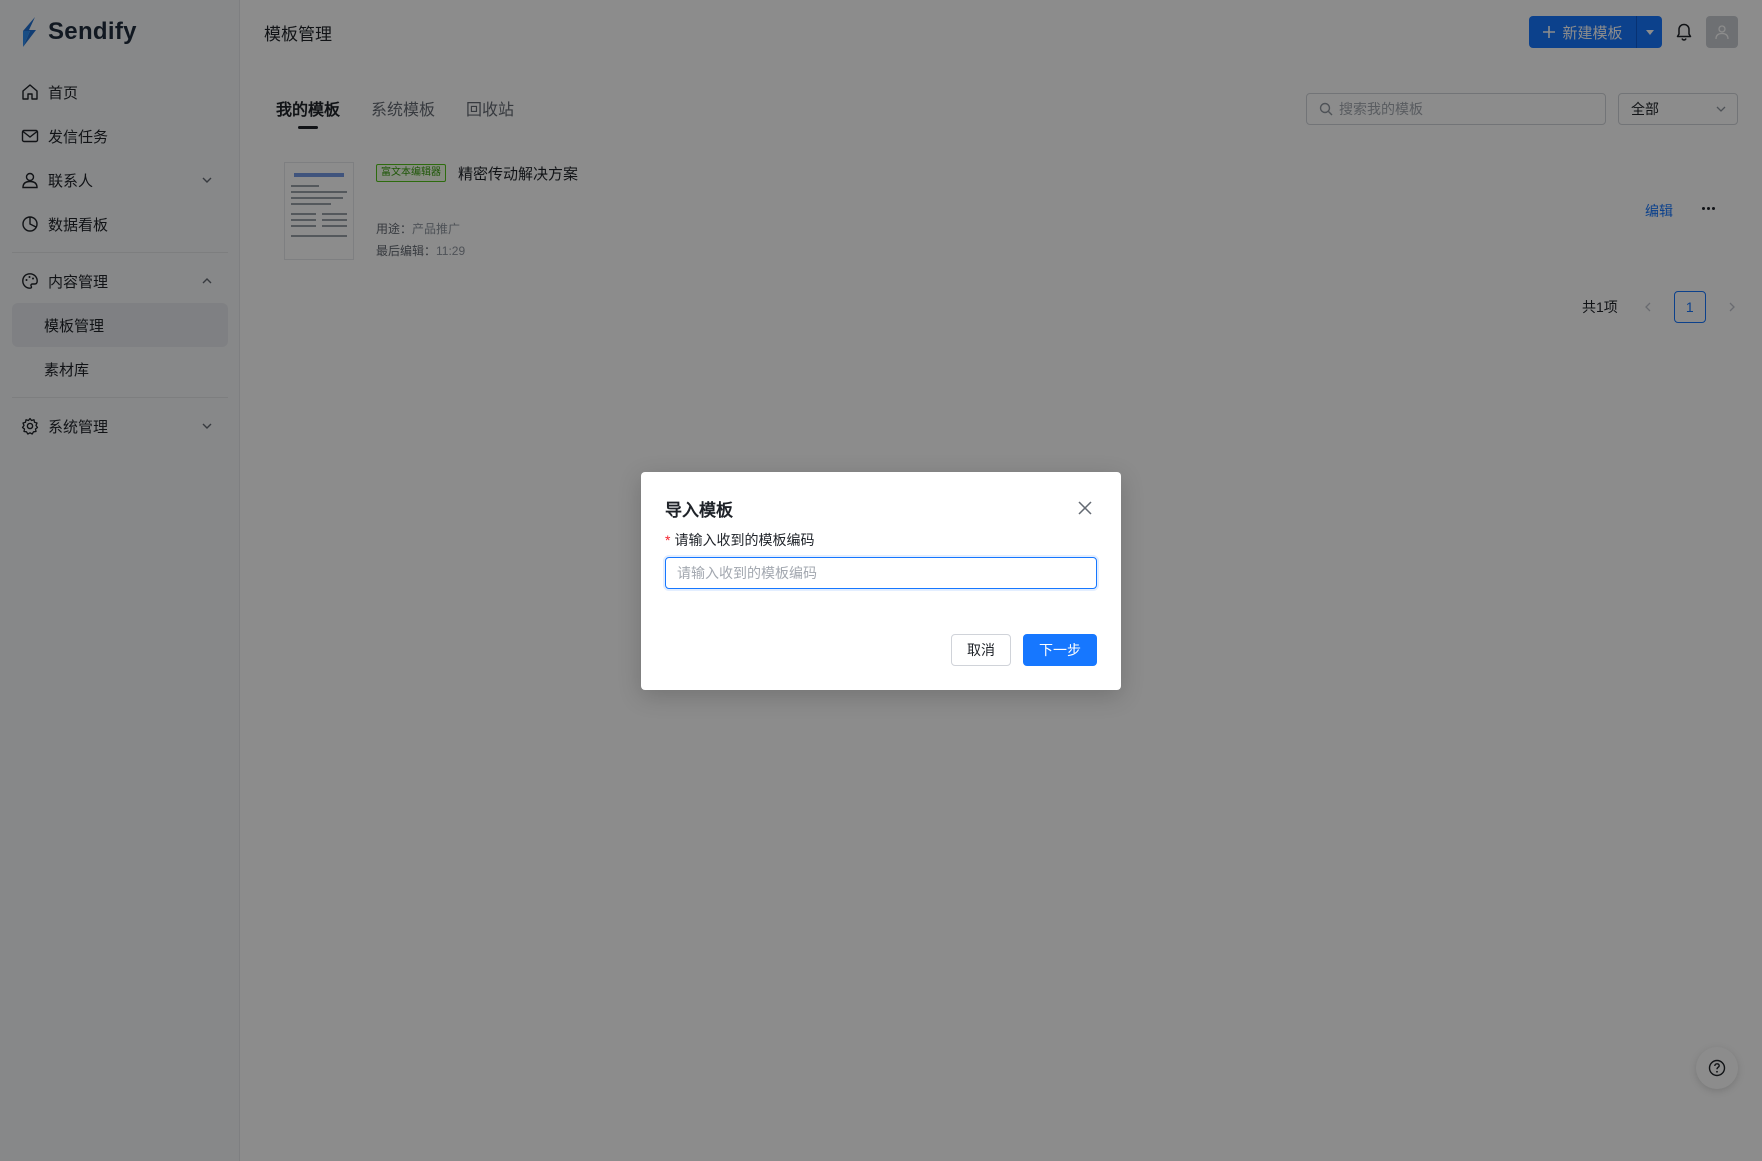 This screenshot has width=1762, height=1161. What do you see at coordinates (1060, 650) in the screenshot?
I see `next-step-button: 下一步` at bounding box center [1060, 650].